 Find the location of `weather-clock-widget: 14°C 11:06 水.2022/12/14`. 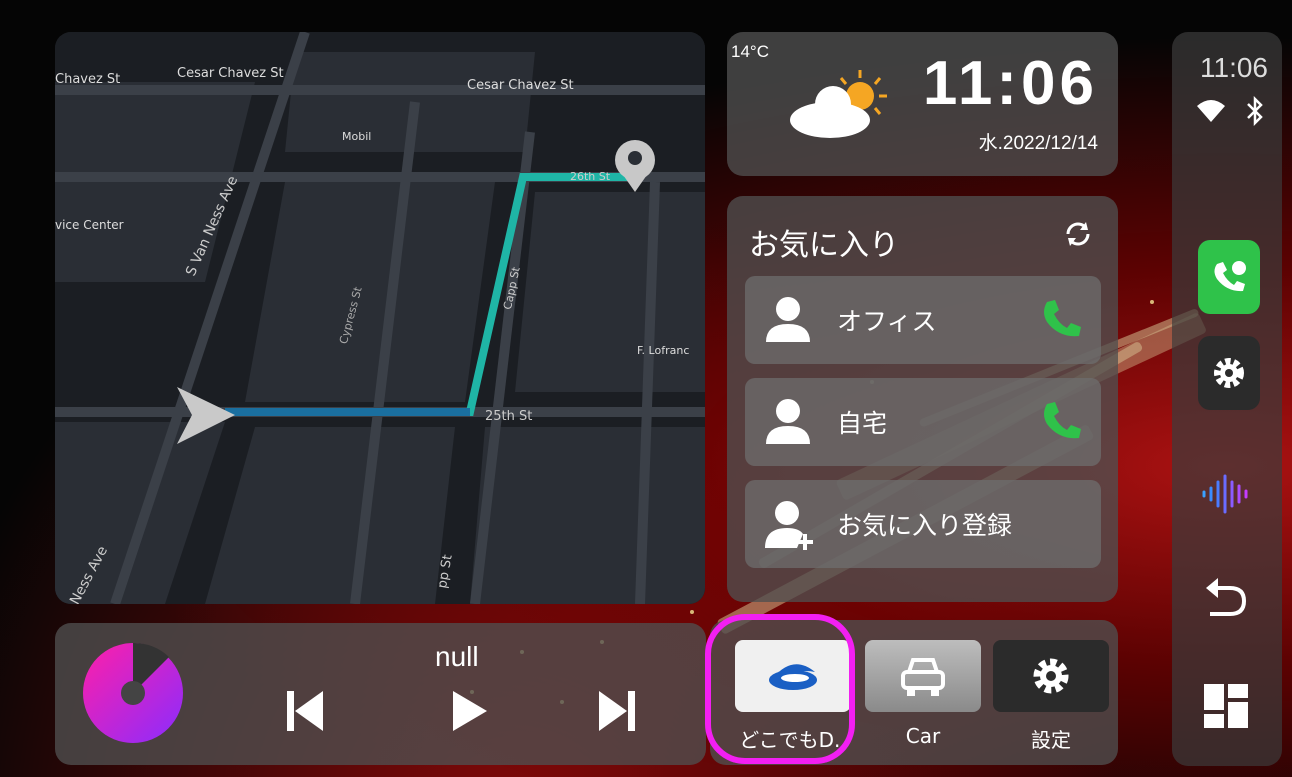

weather-clock-widget: 14°C 11:06 水.2022/12/14 is located at coordinates (922, 104).